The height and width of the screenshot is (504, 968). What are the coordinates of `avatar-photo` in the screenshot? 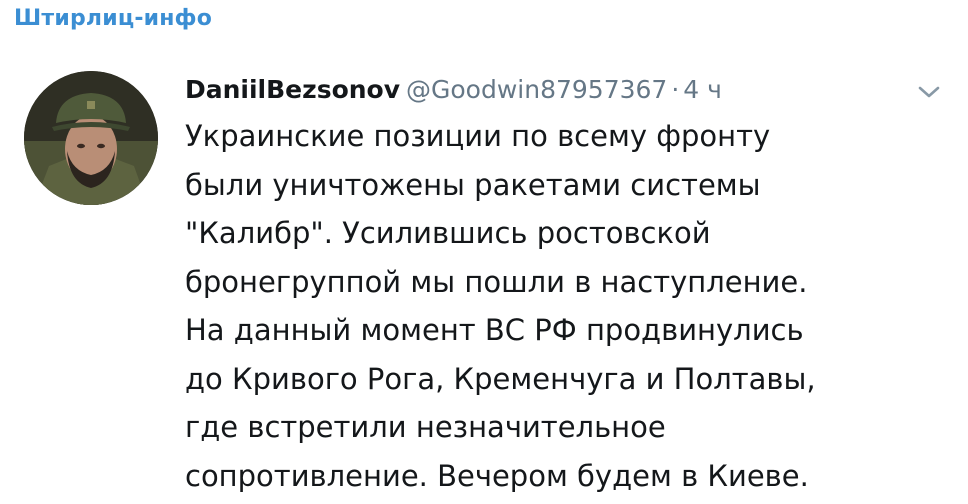 It's located at (91, 138).